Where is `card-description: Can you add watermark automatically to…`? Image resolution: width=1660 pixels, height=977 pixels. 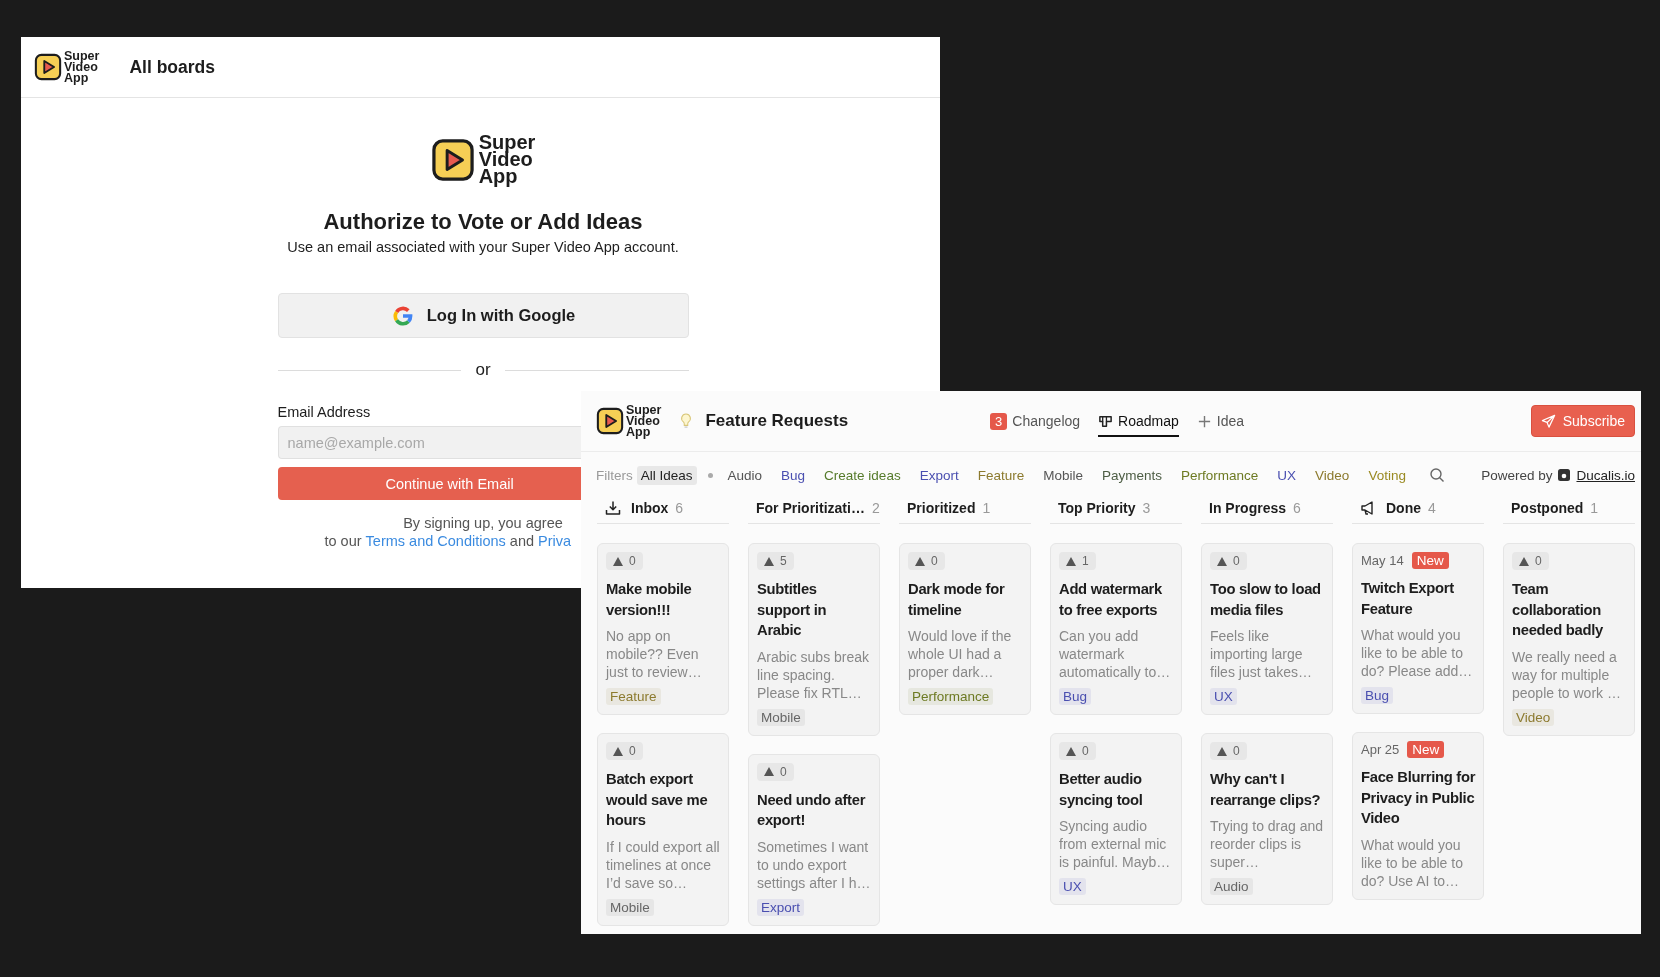
card-description: Can you add watermark automatically to… is located at coordinates (1115, 654).